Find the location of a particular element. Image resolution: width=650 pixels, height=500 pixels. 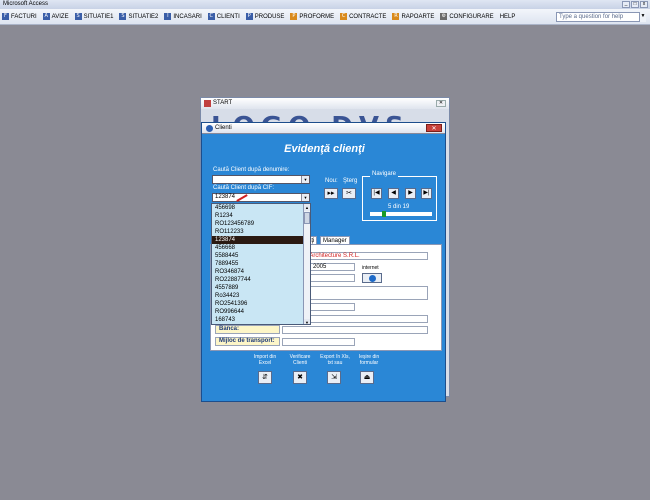

window-controls: _ □ x is located at coordinates (635, 4).